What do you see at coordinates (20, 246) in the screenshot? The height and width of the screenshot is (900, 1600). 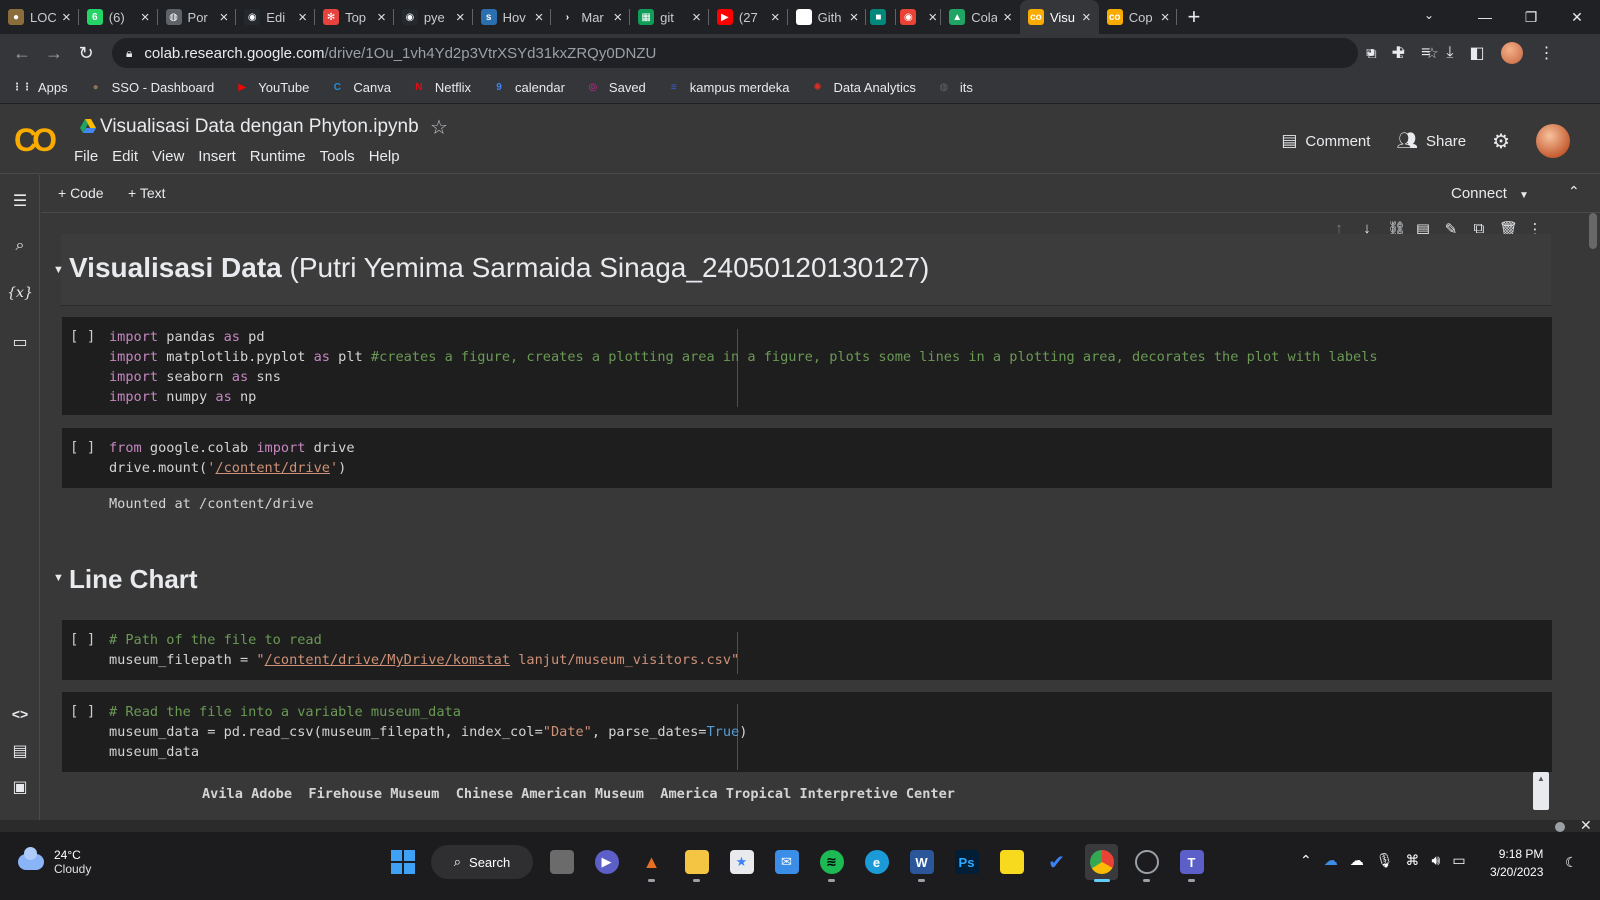 I see `search-icon: ⌕` at bounding box center [20, 246].